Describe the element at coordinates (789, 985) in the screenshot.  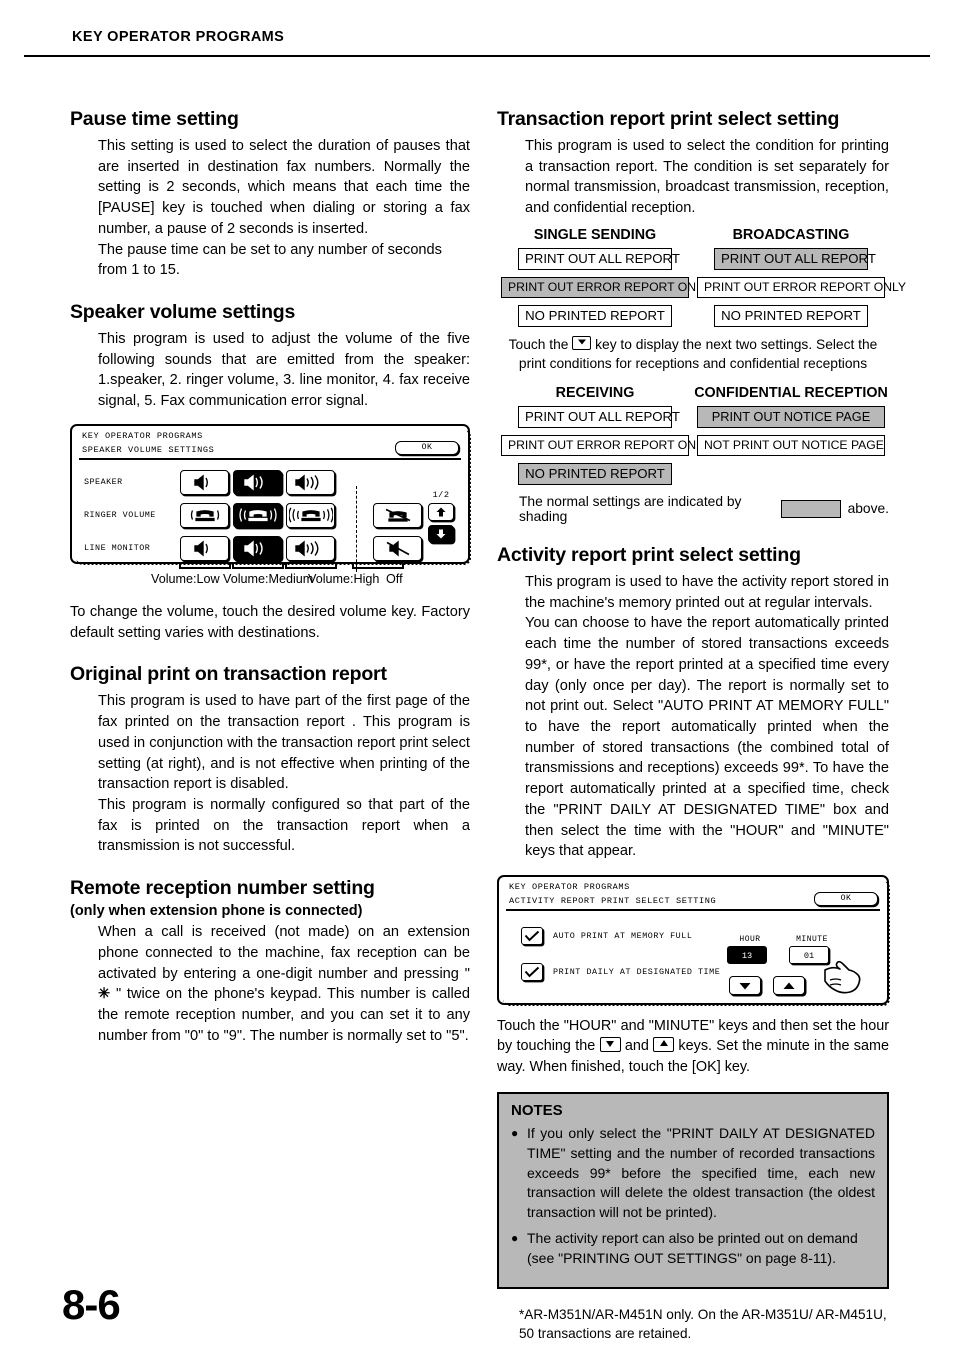
I see `time-up-arrow-key` at that location.